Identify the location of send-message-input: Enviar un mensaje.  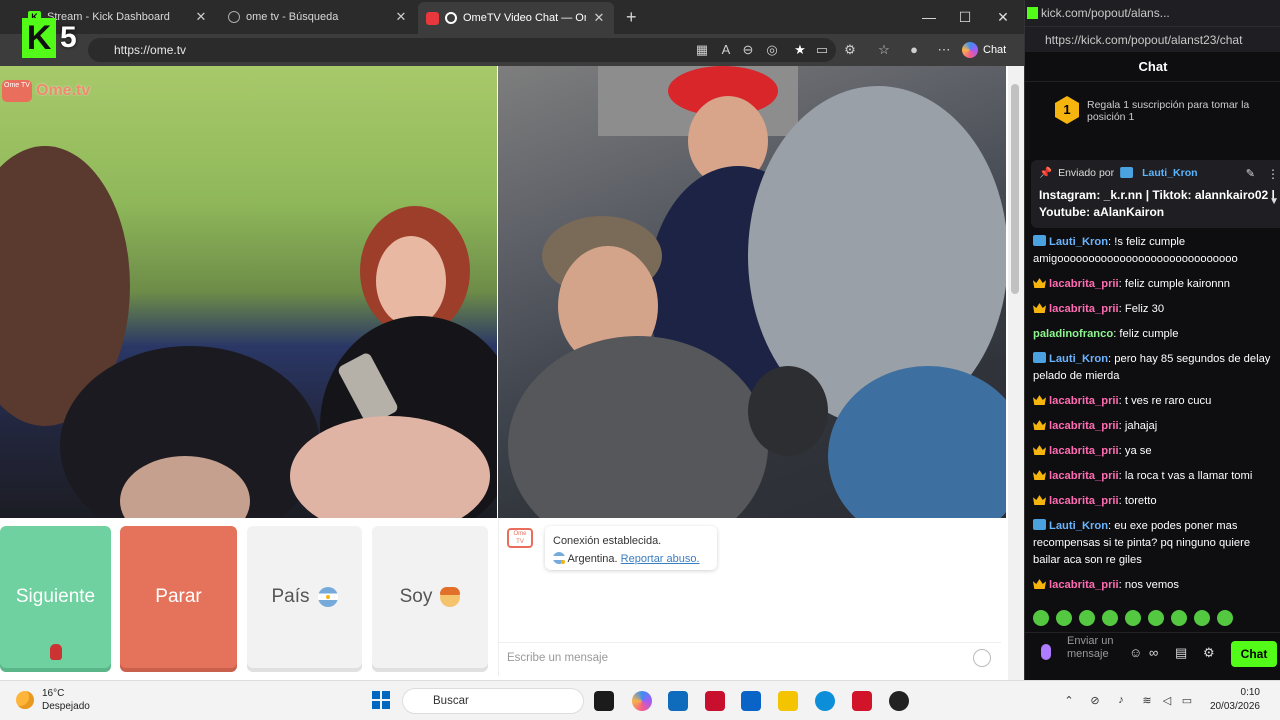
(1097, 648).